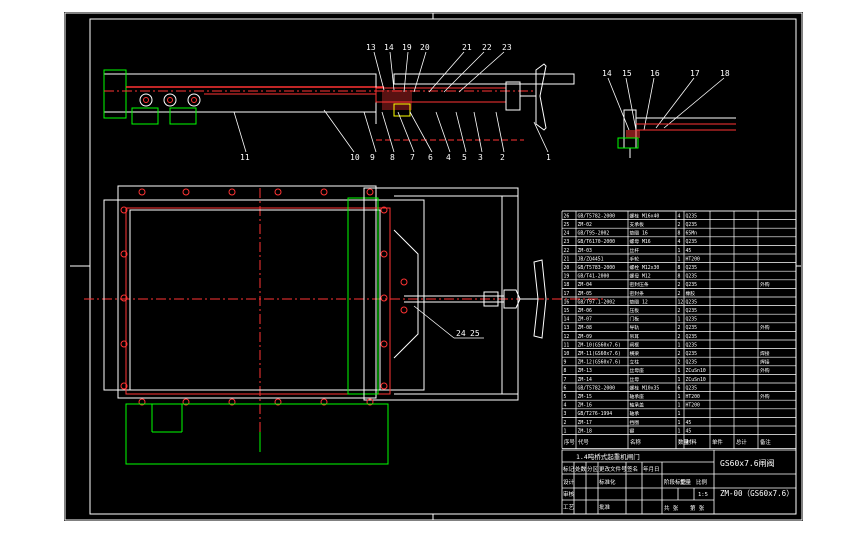 The image size is (867, 533). What do you see at coordinates (689, 423) in the screenshot?
I see `bom-cell-material: 45` at bounding box center [689, 423].